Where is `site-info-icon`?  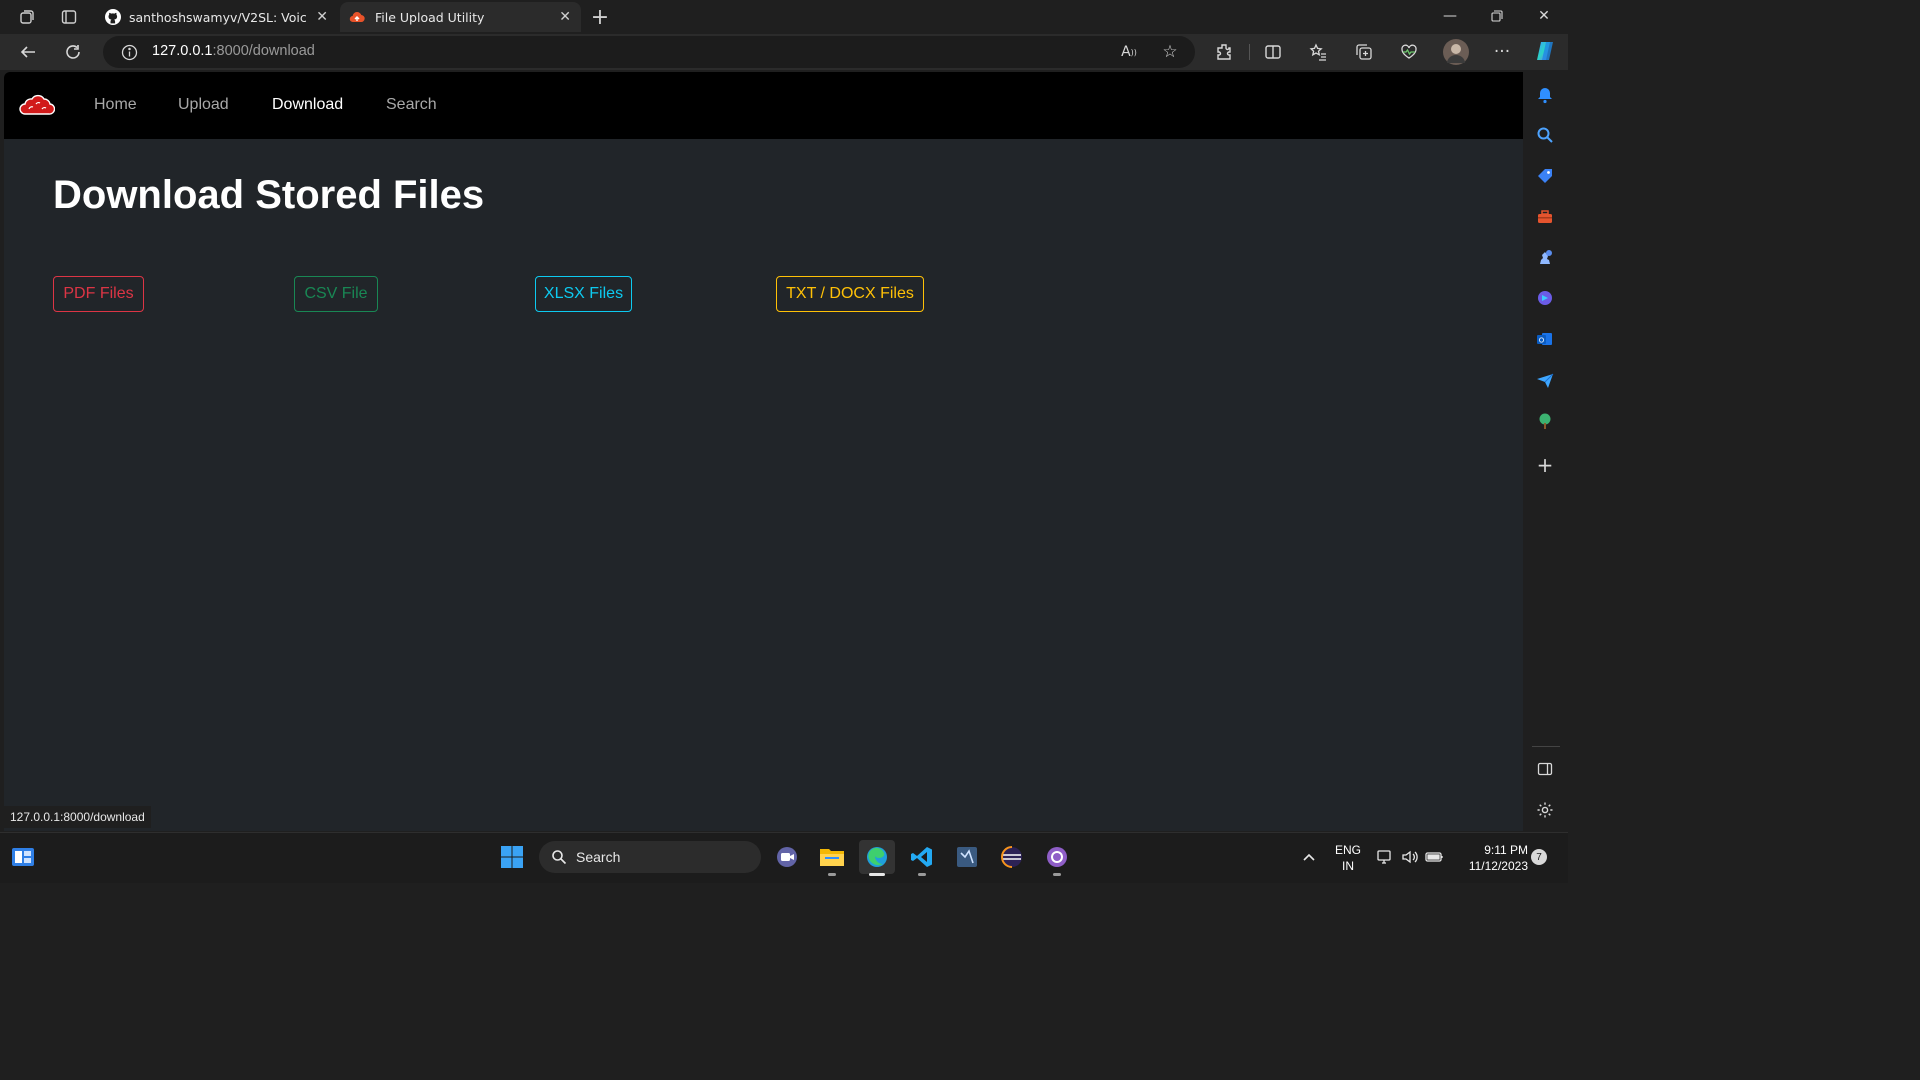
site-info-icon is located at coordinates (129, 52).